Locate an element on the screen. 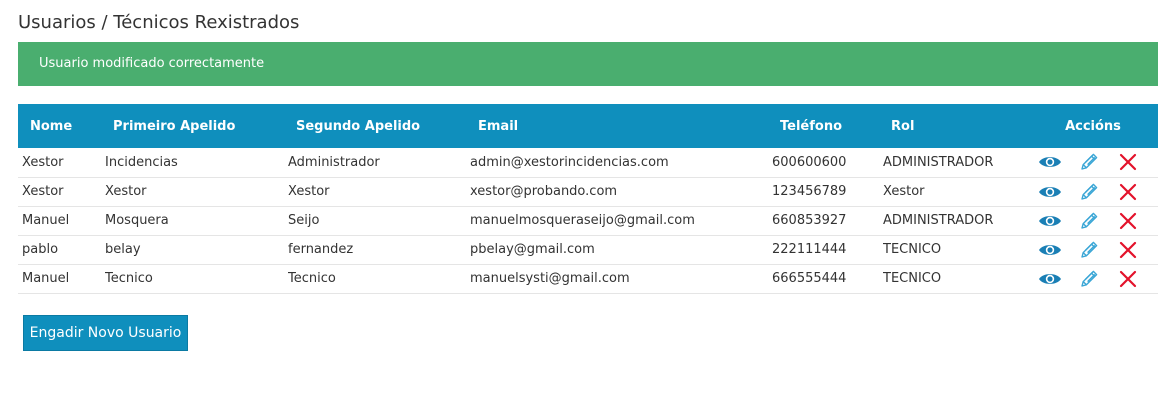  column-header-email: Email is located at coordinates (621, 126).